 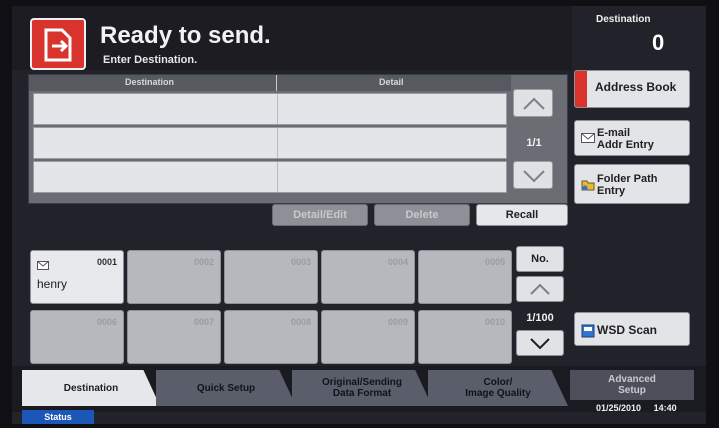 What do you see at coordinates (150, 82) in the screenshot?
I see `column-header-destination: Destination` at bounding box center [150, 82].